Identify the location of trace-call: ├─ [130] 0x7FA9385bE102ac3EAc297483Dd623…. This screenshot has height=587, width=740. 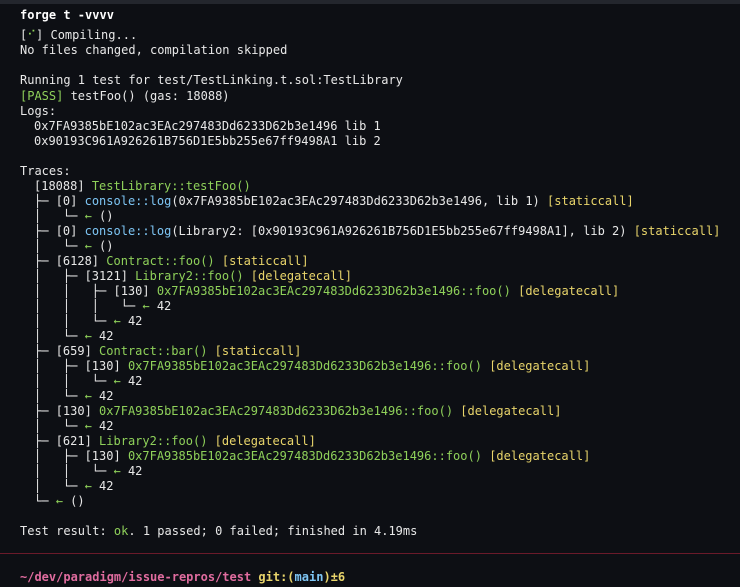
(298, 411).